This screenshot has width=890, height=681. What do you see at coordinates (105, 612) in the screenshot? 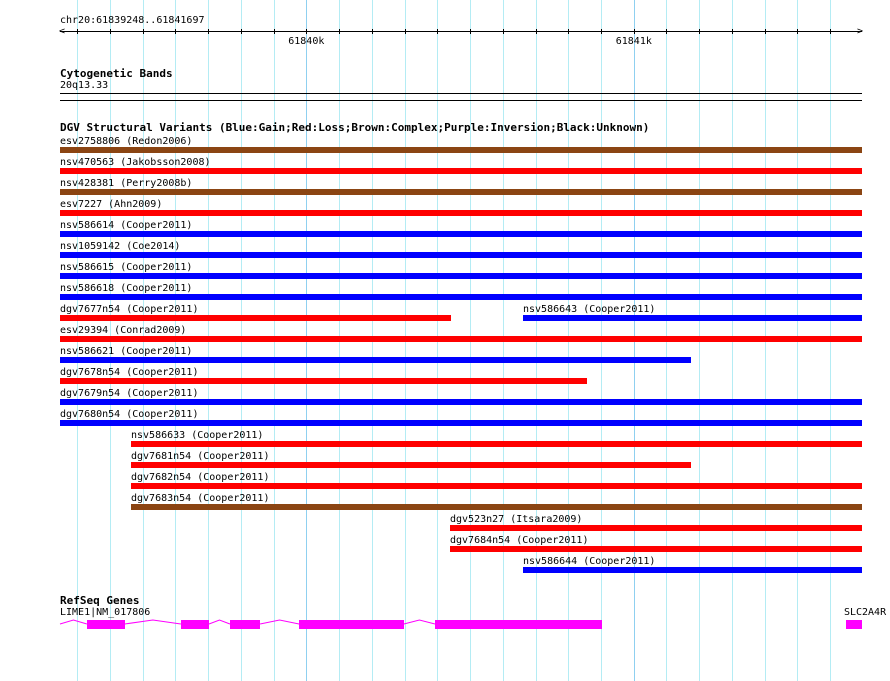
I see `gene-label: LIME1|NM_017806` at bounding box center [105, 612].